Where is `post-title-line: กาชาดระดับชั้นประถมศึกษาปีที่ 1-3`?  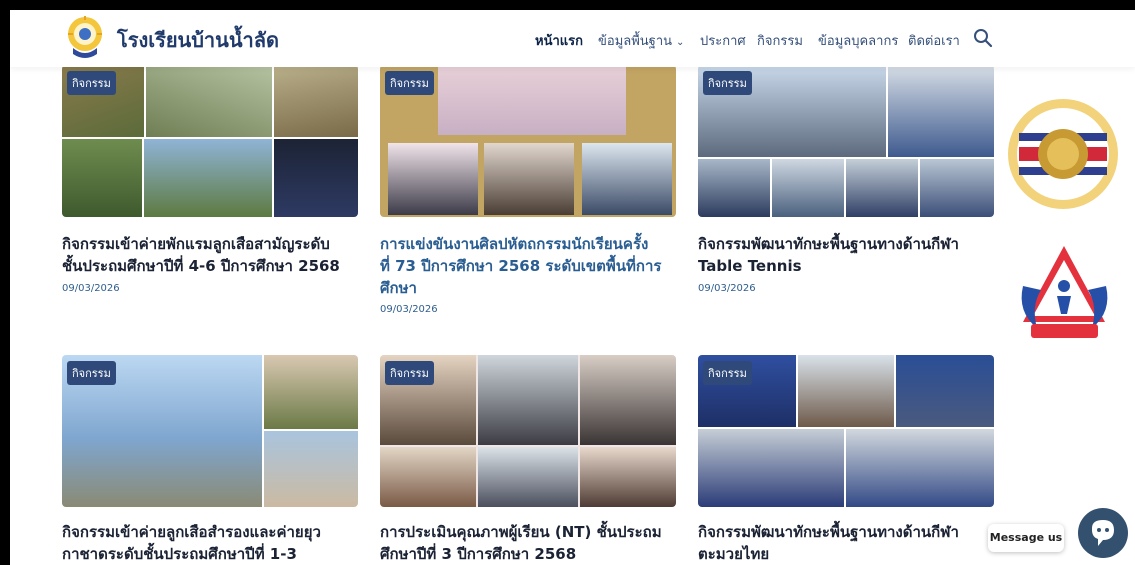 post-title-line: กาชาดระดับชั้นประถมศึกษาปีที่ 1-3 is located at coordinates (179, 554).